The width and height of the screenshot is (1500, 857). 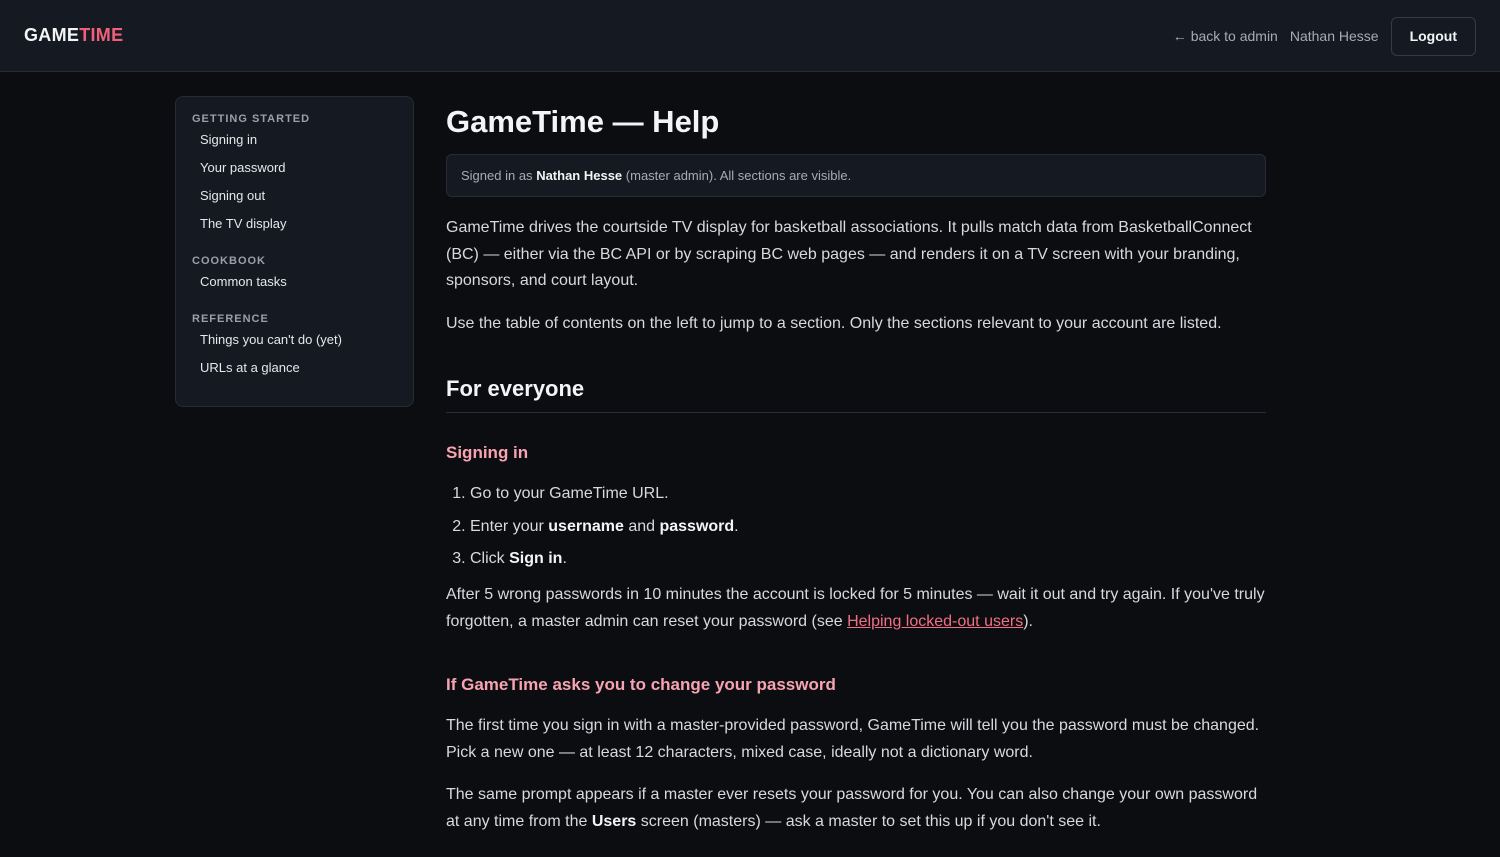 I want to click on section-title-for-everyone: For everyone, so click(x=856, y=394).